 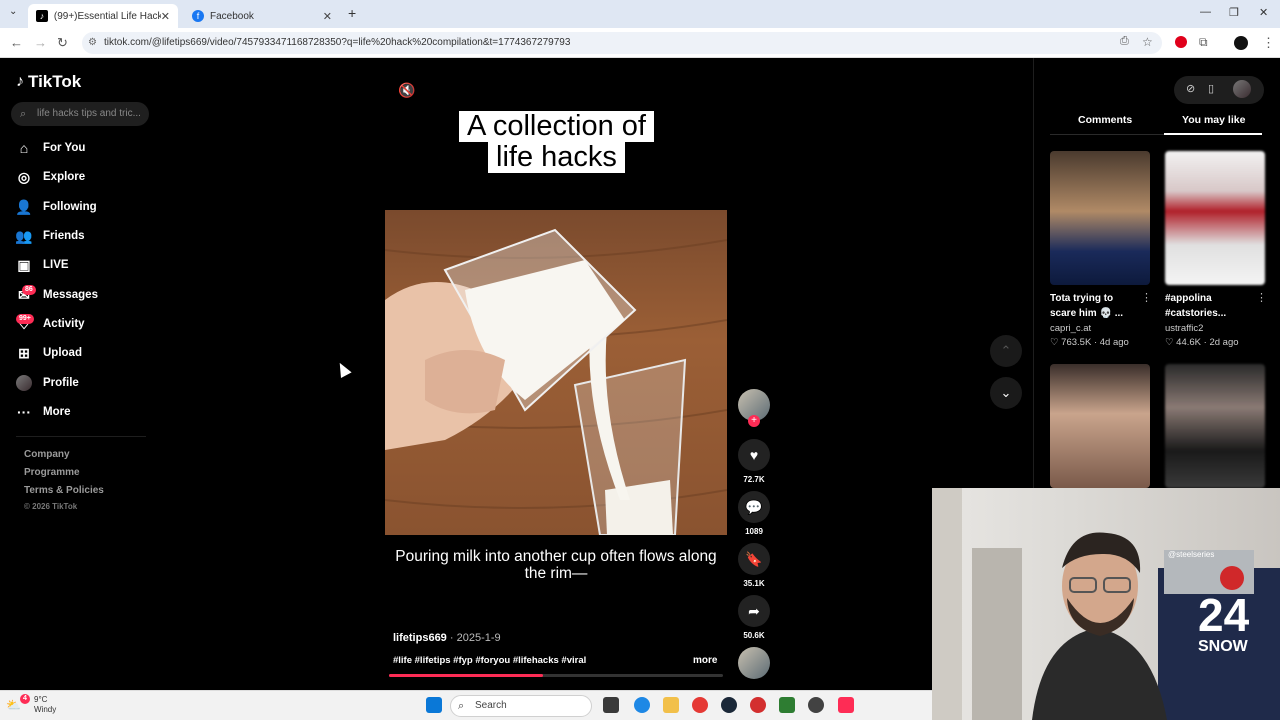 I want to click on file-explorer-icon, so click(x=671, y=705).